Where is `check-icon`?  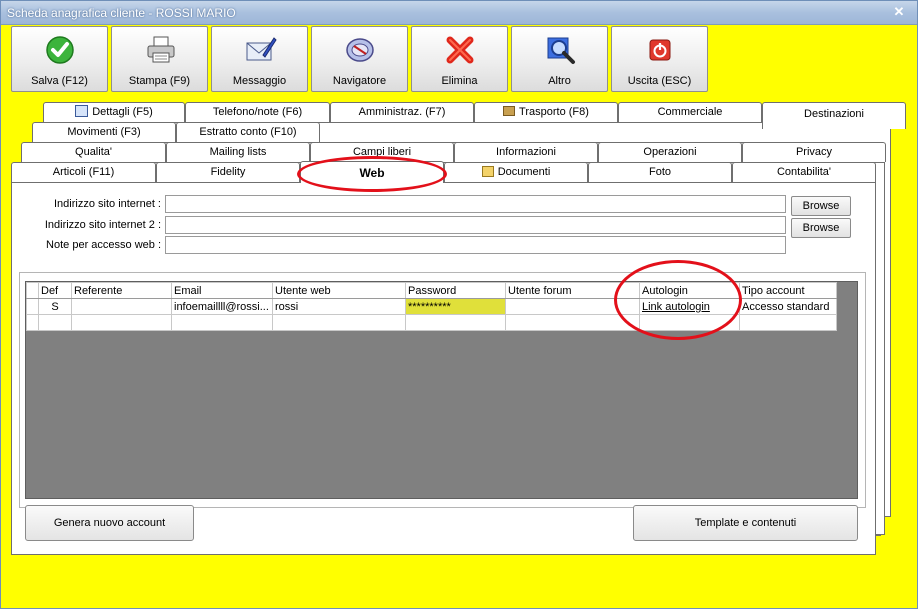
check-icon is located at coordinates (60, 50).